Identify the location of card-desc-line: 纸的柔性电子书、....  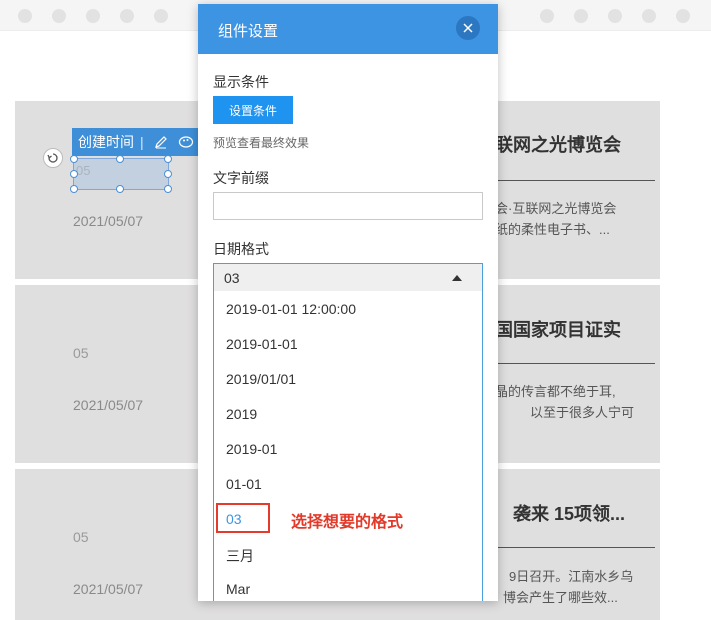
(552, 229).